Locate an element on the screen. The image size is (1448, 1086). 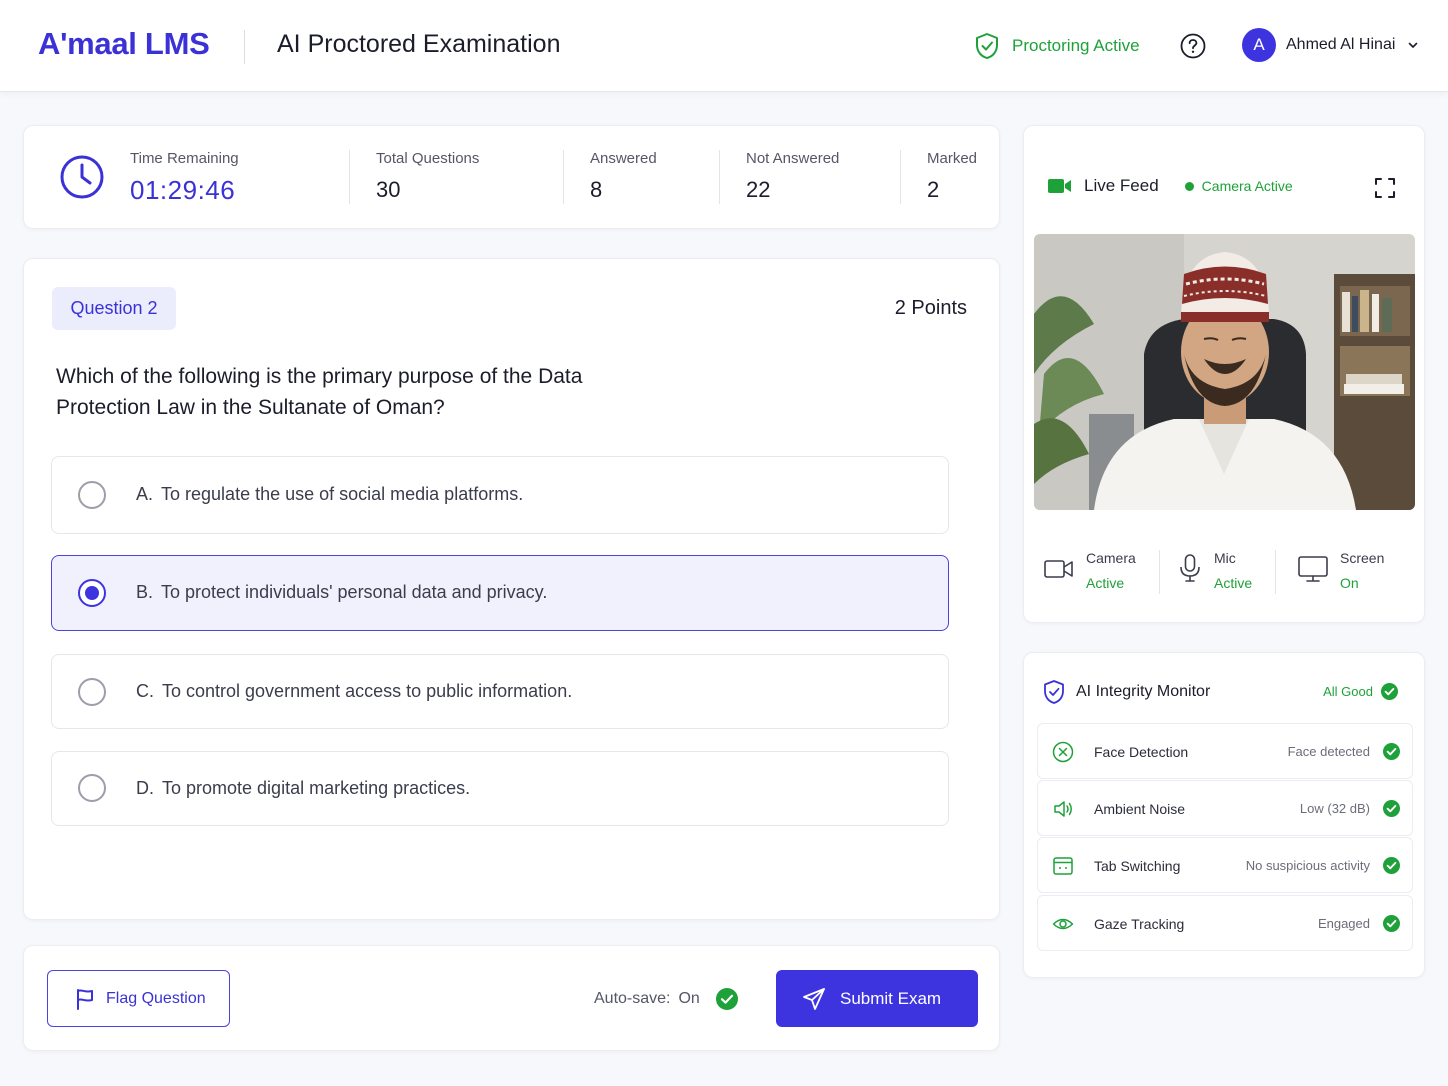
live-feed-header: Live Feed Camera Active is located at coordinates (1170, 186).